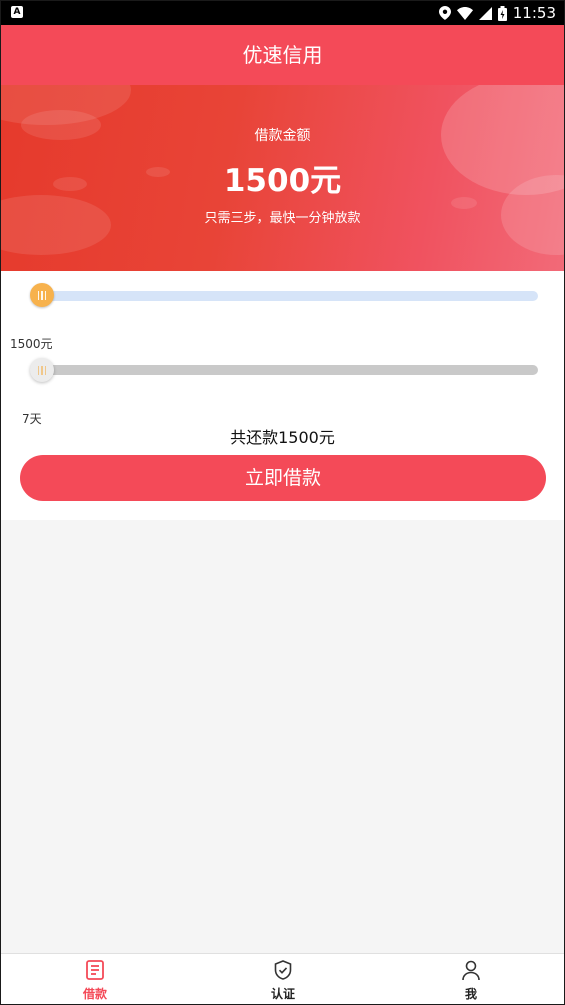 The image size is (565, 1005). Describe the element at coordinates (95, 970) in the screenshot. I see `loan-document-icon` at that location.